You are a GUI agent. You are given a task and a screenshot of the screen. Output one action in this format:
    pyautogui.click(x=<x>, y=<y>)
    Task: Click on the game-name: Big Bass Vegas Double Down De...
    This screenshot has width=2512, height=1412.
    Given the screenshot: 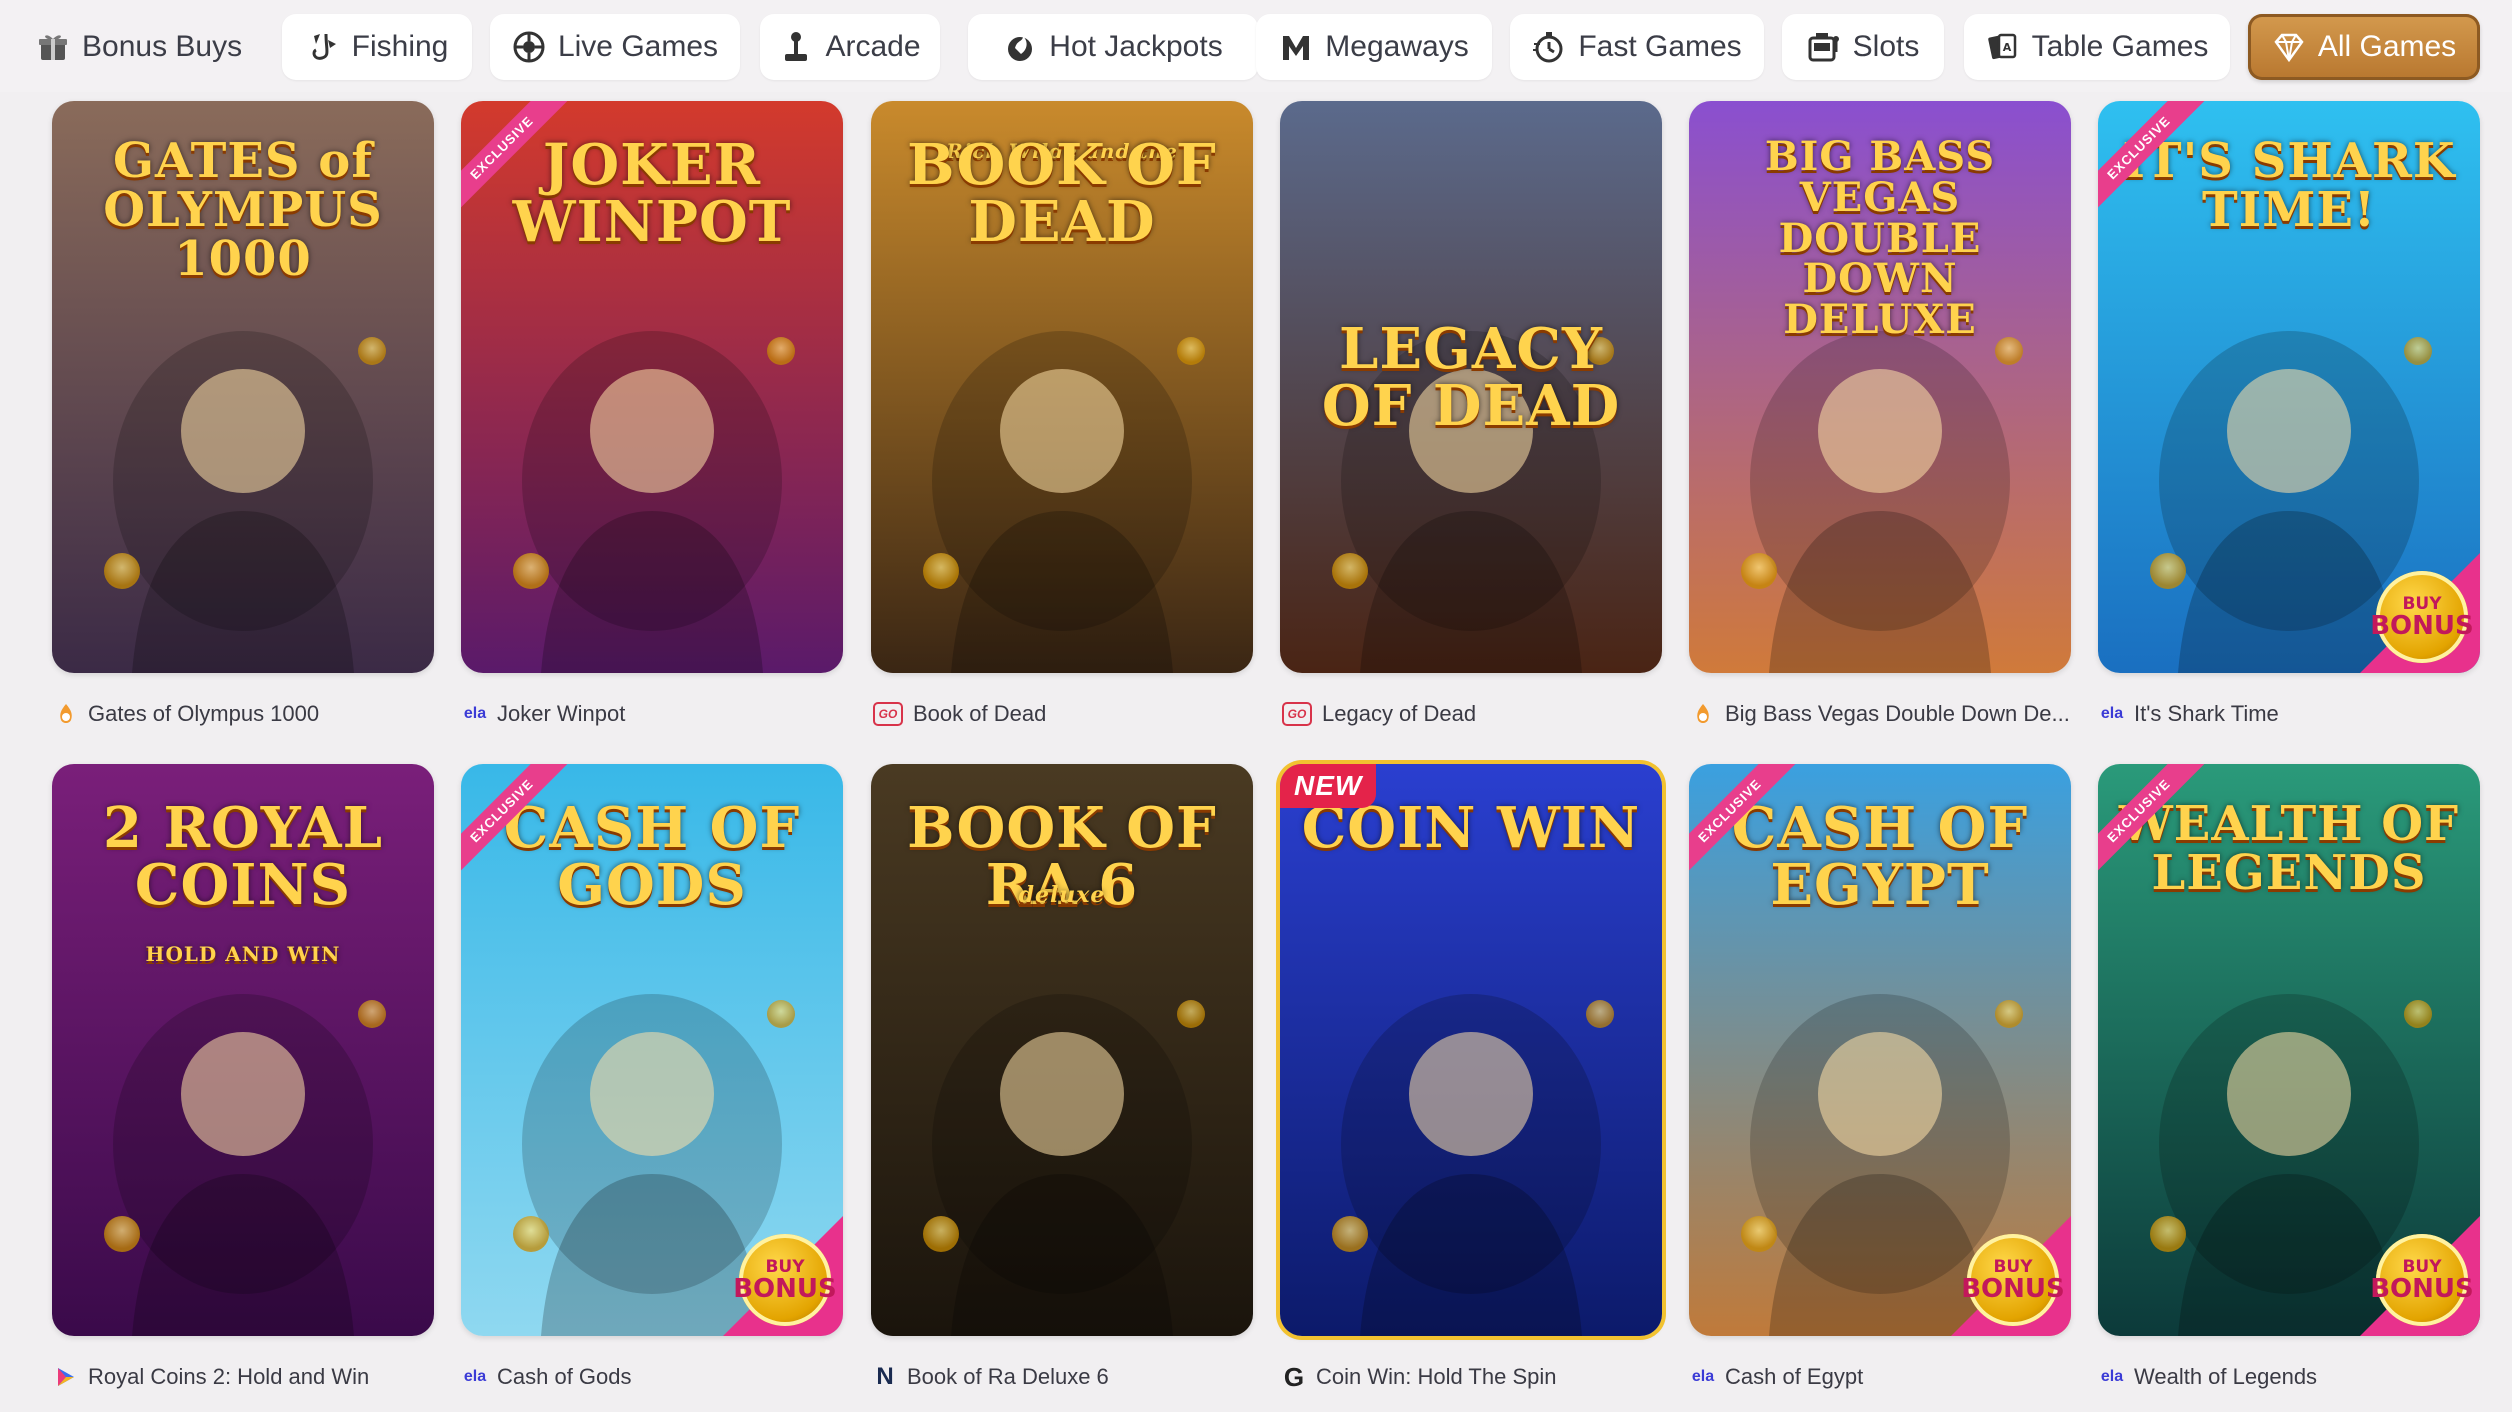 What is the action you would take?
    pyautogui.click(x=1897, y=713)
    